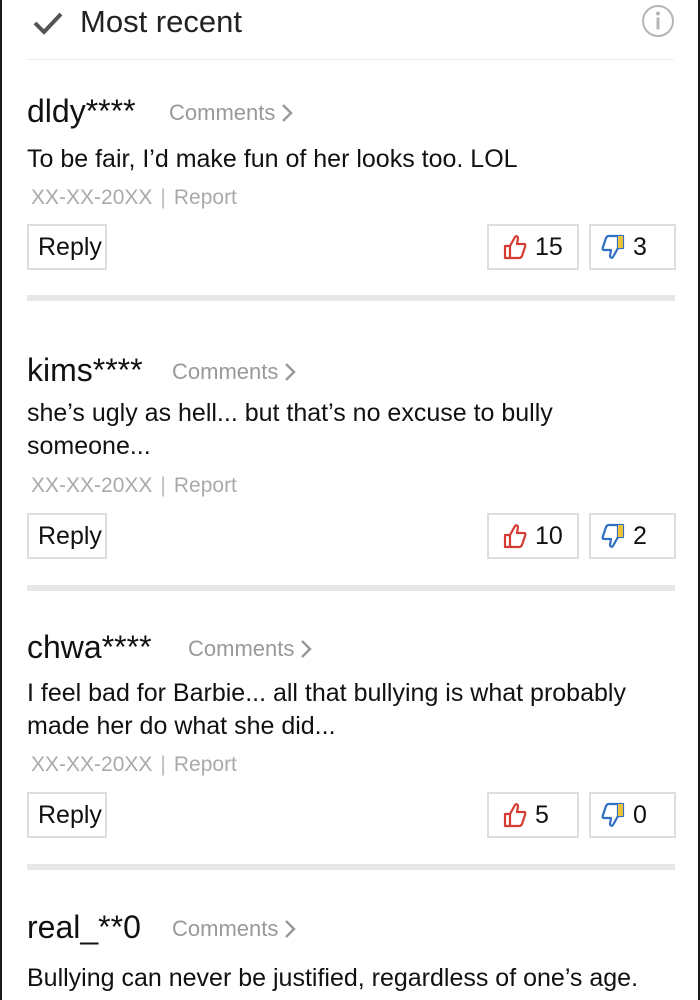  I want to click on sort-header: Most recent, so click(350, 30).